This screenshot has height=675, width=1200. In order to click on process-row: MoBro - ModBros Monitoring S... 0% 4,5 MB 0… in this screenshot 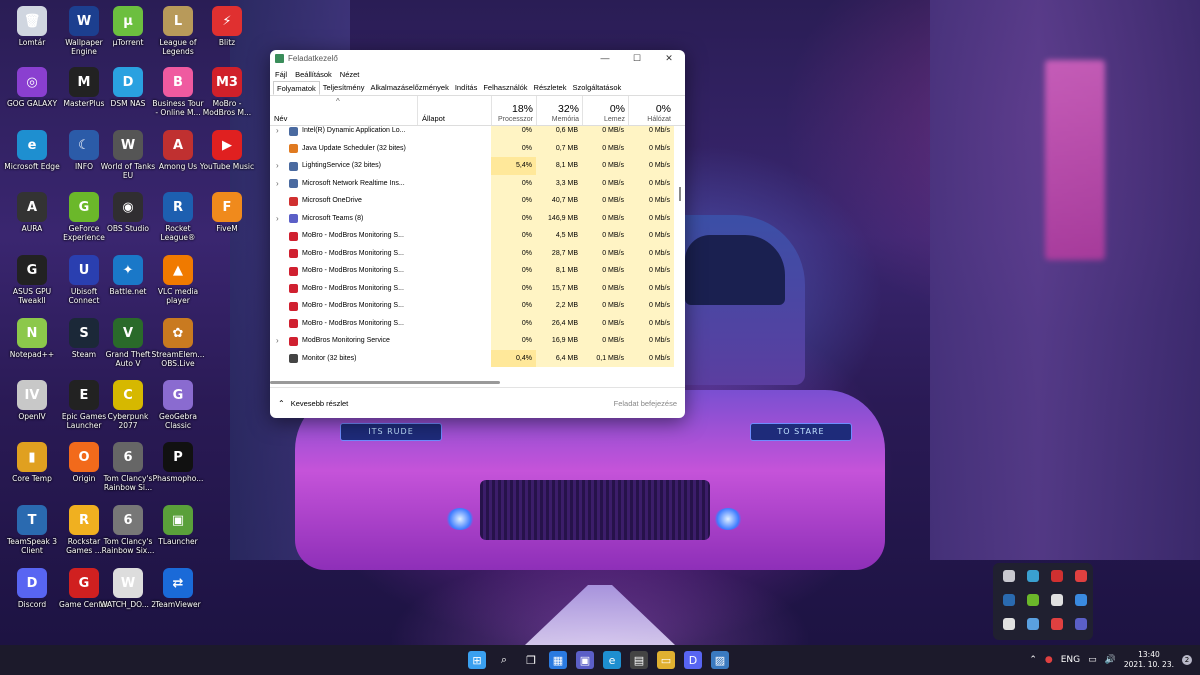, I will do `click(473, 236)`.